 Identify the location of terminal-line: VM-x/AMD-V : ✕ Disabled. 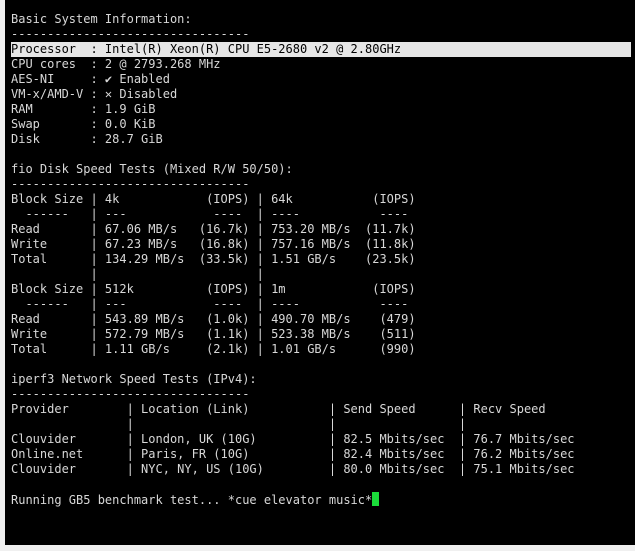
(94, 94).